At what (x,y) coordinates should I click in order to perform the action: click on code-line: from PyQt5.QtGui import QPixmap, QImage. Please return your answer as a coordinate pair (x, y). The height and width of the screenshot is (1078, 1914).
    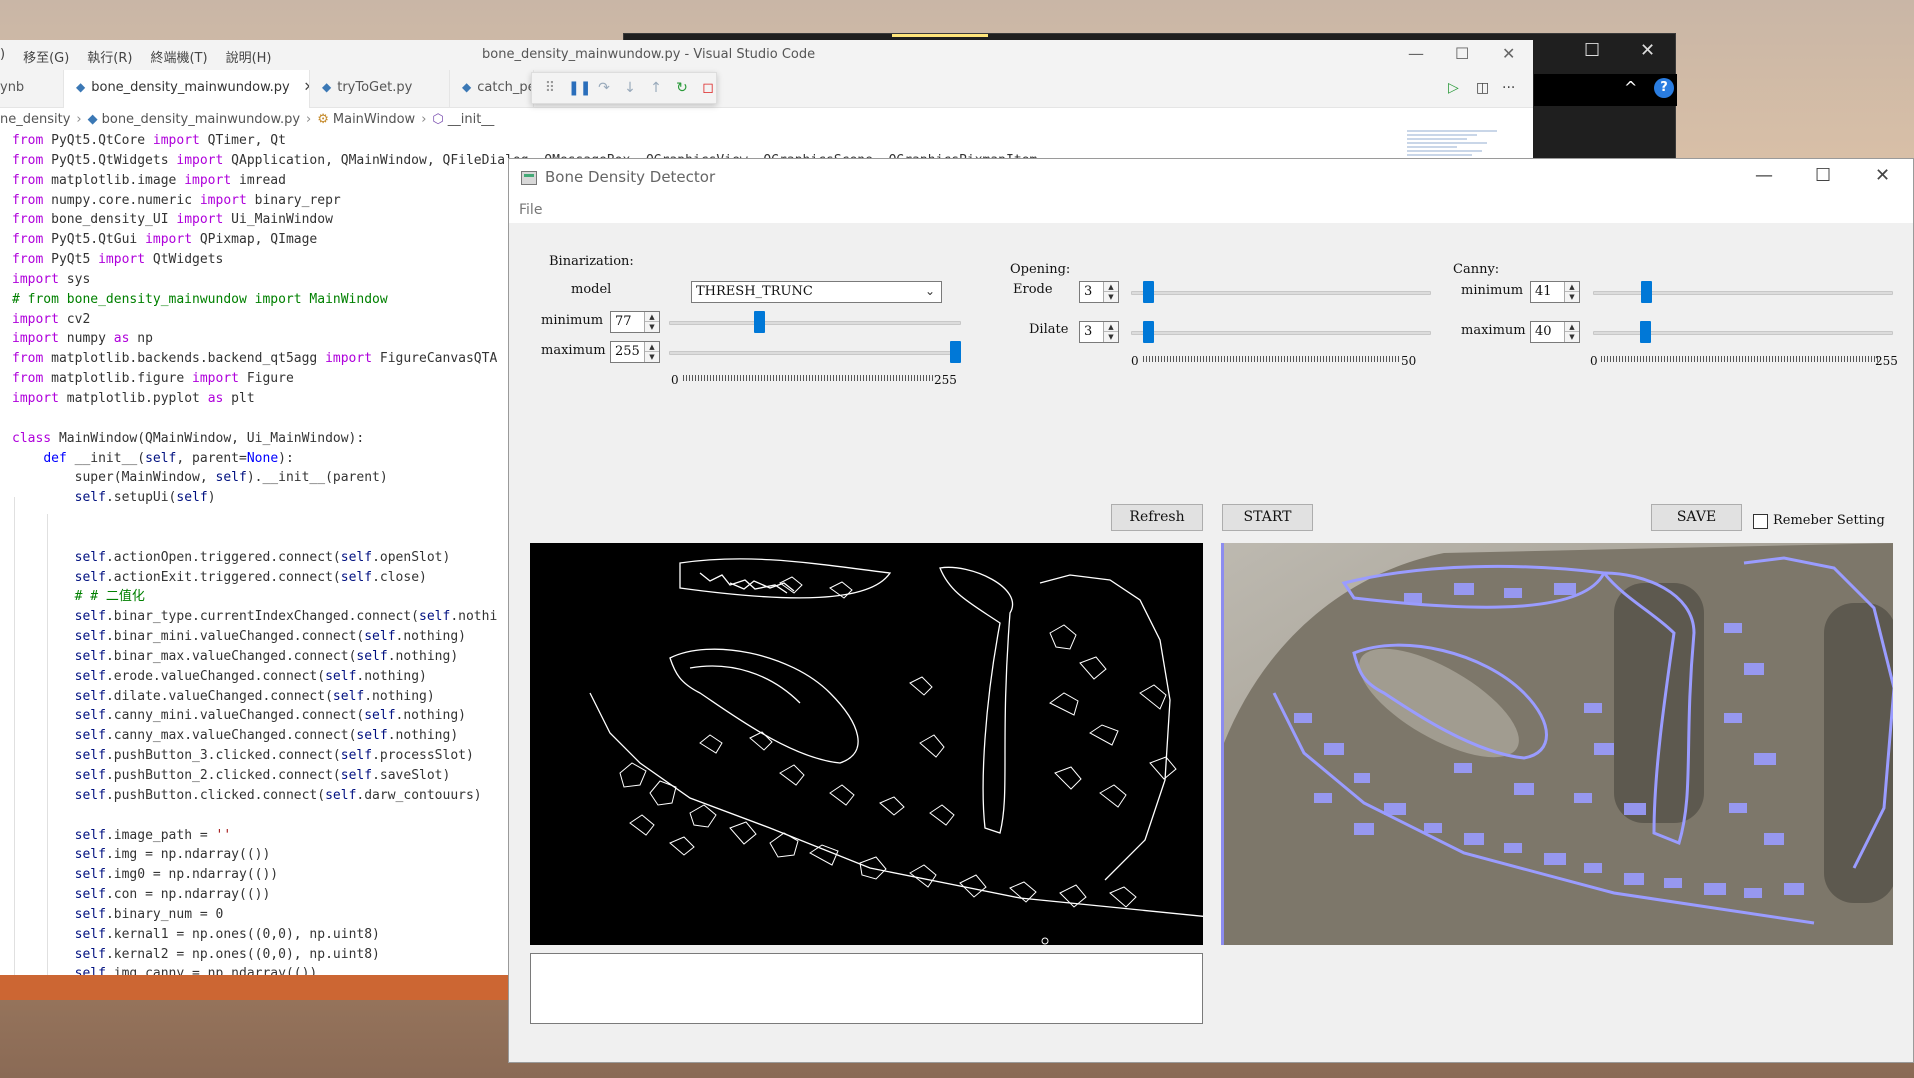
    Looking at the image, I should click on (165, 240).